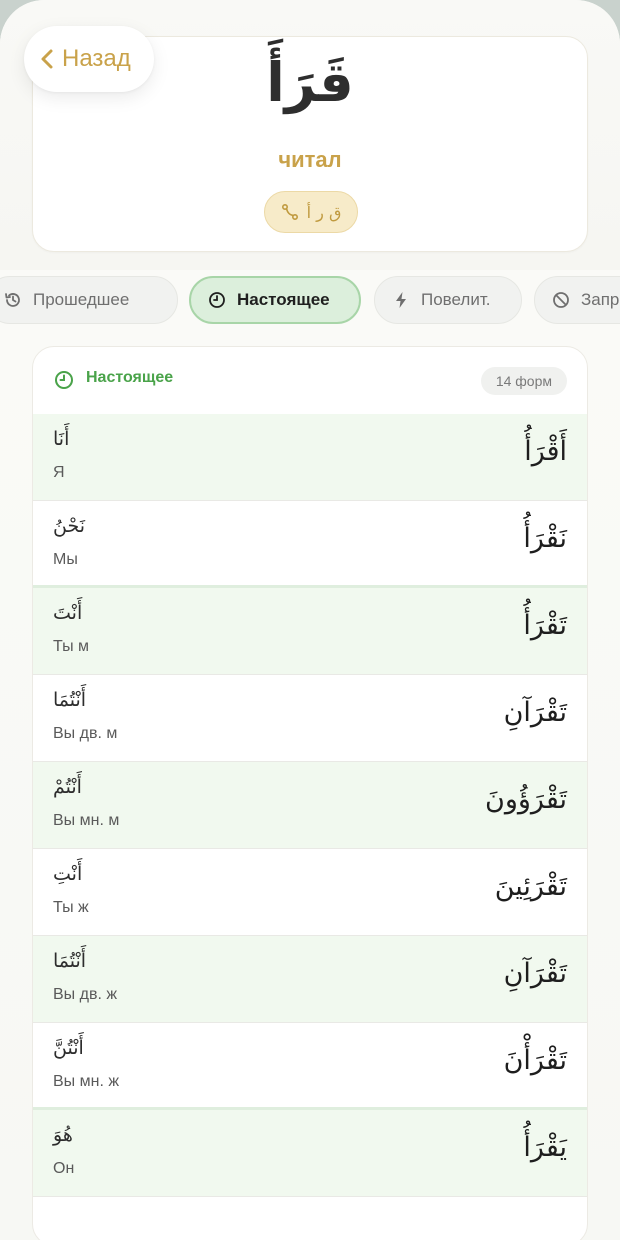 This screenshot has height=1240, width=620. Describe the element at coordinates (71, 646) in the screenshot. I see `pronoun-russian: Ты м` at that location.